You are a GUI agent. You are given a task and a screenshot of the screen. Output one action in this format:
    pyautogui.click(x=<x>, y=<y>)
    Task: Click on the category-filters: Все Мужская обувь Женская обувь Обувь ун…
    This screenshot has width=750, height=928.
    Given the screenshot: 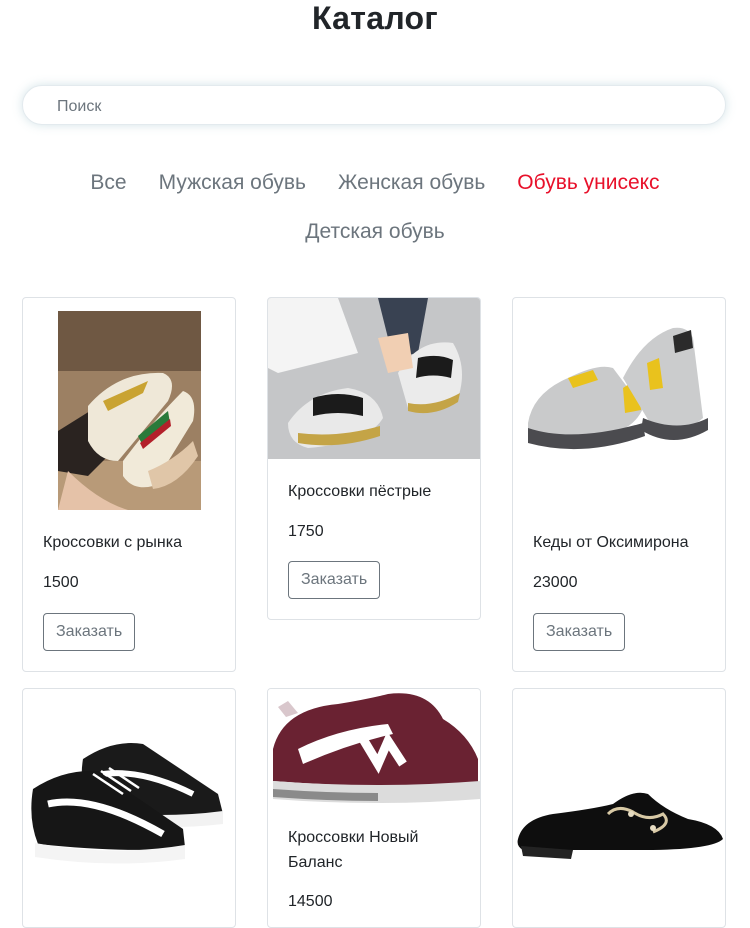 What is the action you would take?
    pyautogui.click(x=375, y=207)
    